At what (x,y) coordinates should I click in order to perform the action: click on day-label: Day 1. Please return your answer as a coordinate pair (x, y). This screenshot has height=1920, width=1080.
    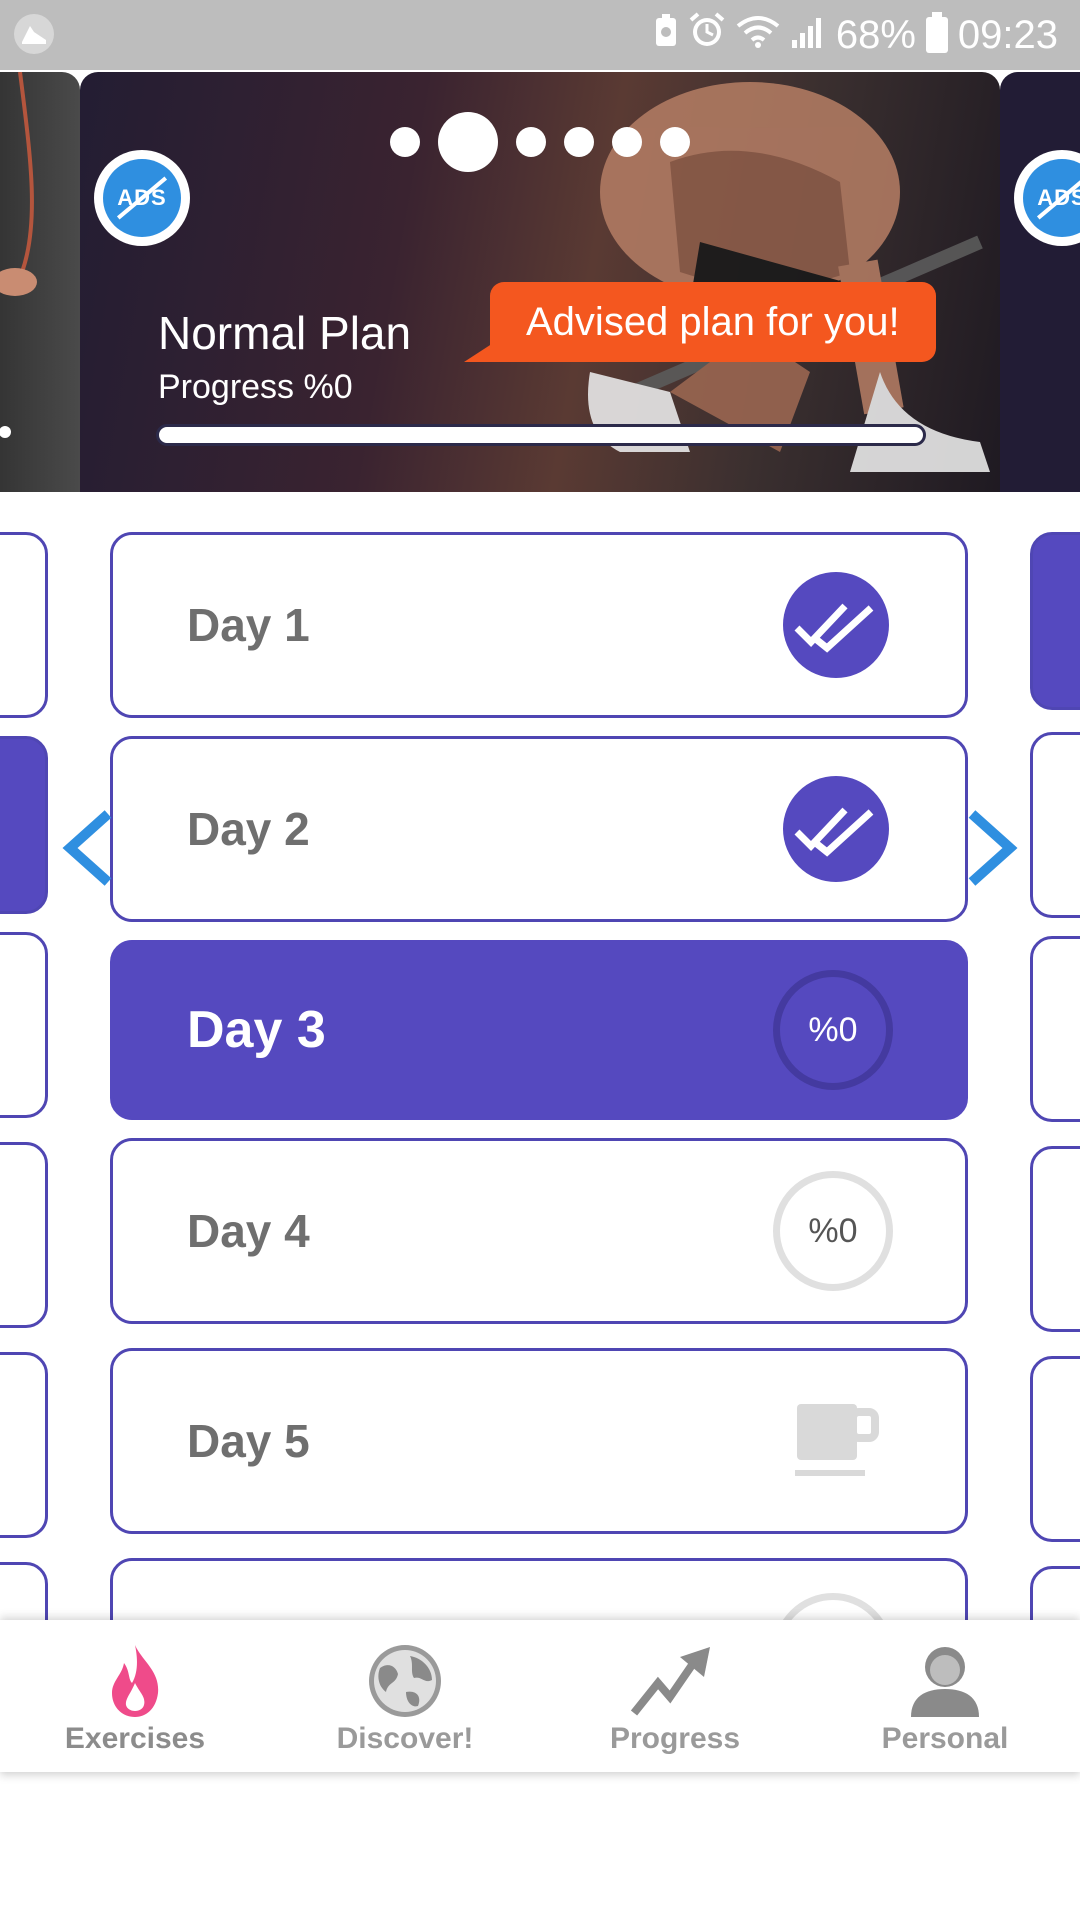
    Looking at the image, I should click on (248, 625).